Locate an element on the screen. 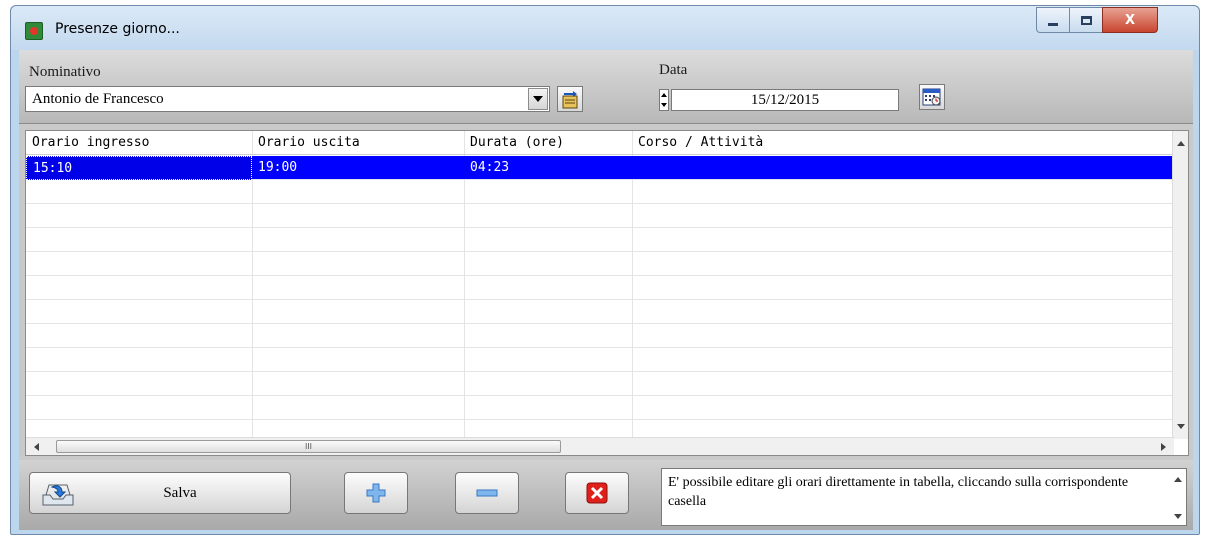 This screenshot has height=538, width=1206. vertical-scrollbar is located at coordinates (1180, 285).